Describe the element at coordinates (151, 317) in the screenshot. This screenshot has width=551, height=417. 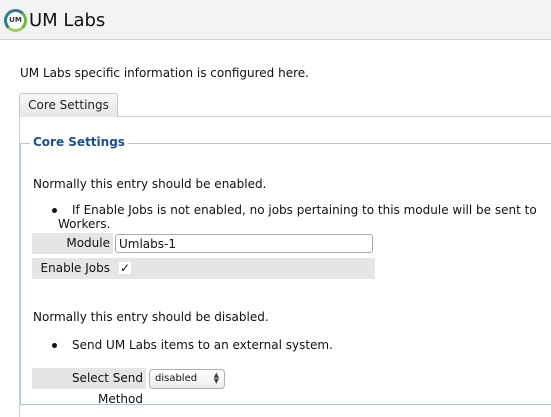
I see `section2-note: Normally this entry should be disabled.` at that location.